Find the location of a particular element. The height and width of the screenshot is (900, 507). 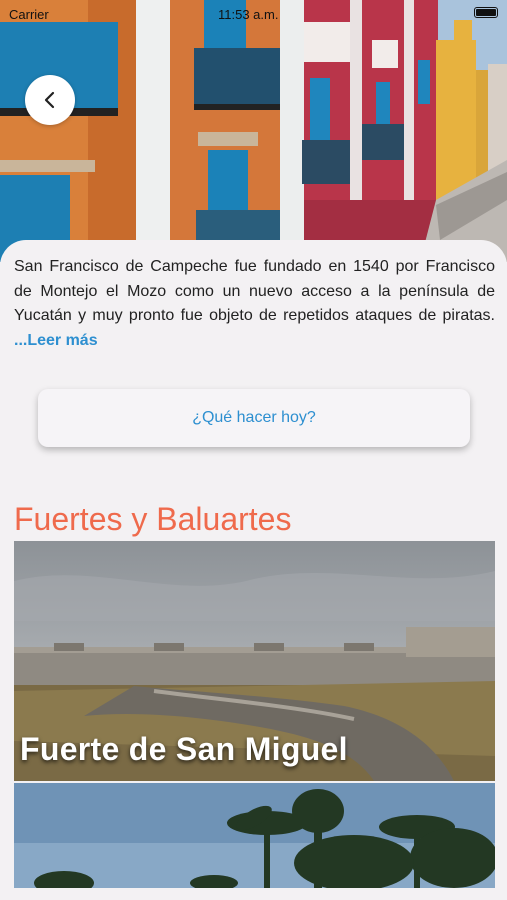

carrier-label: Carrier is located at coordinates (29, 14).